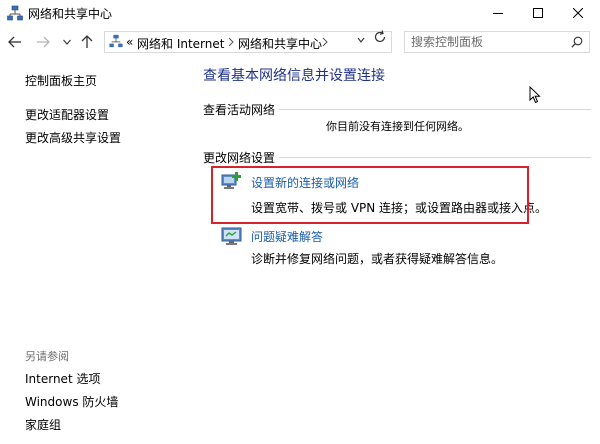  I want to click on back-button, so click(15, 42).